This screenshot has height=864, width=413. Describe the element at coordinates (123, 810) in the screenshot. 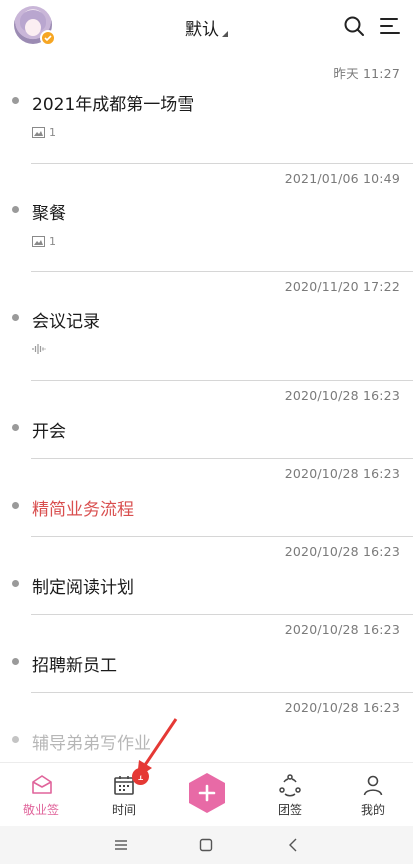

I see `tab-label: 时间` at that location.